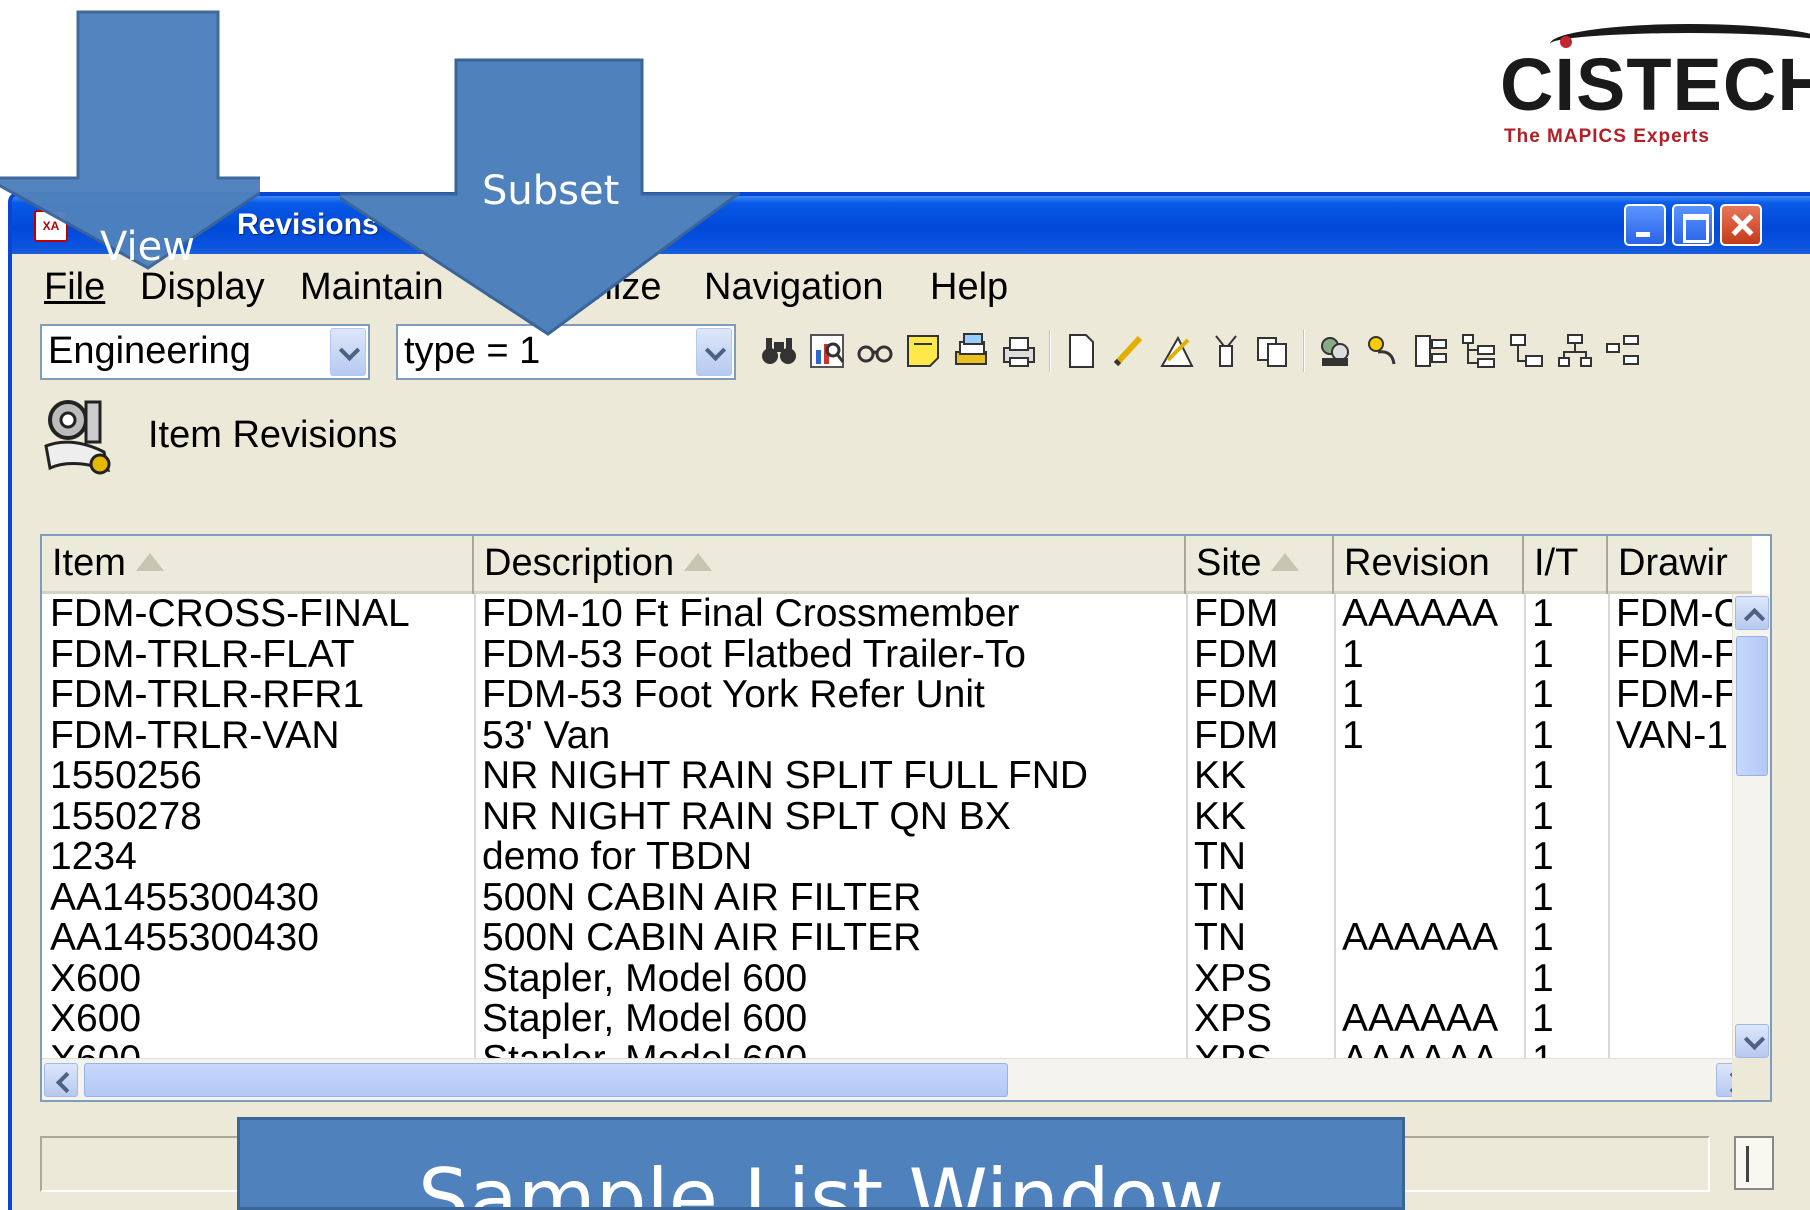 This screenshot has height=1210, width=1810. I want to click on cell-item: 1550278, so click(126, 816).